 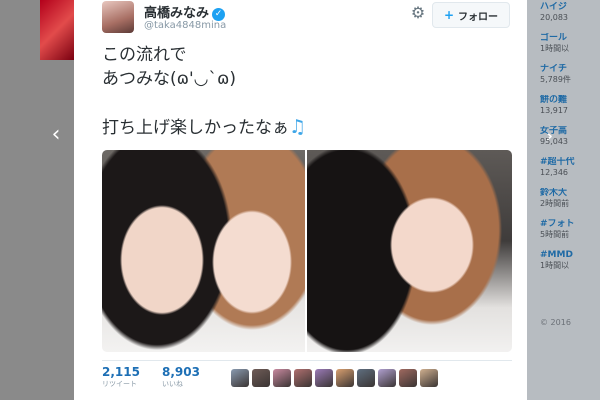 I want to click on trend-count: 2時間前, so click(x=555, y=203).